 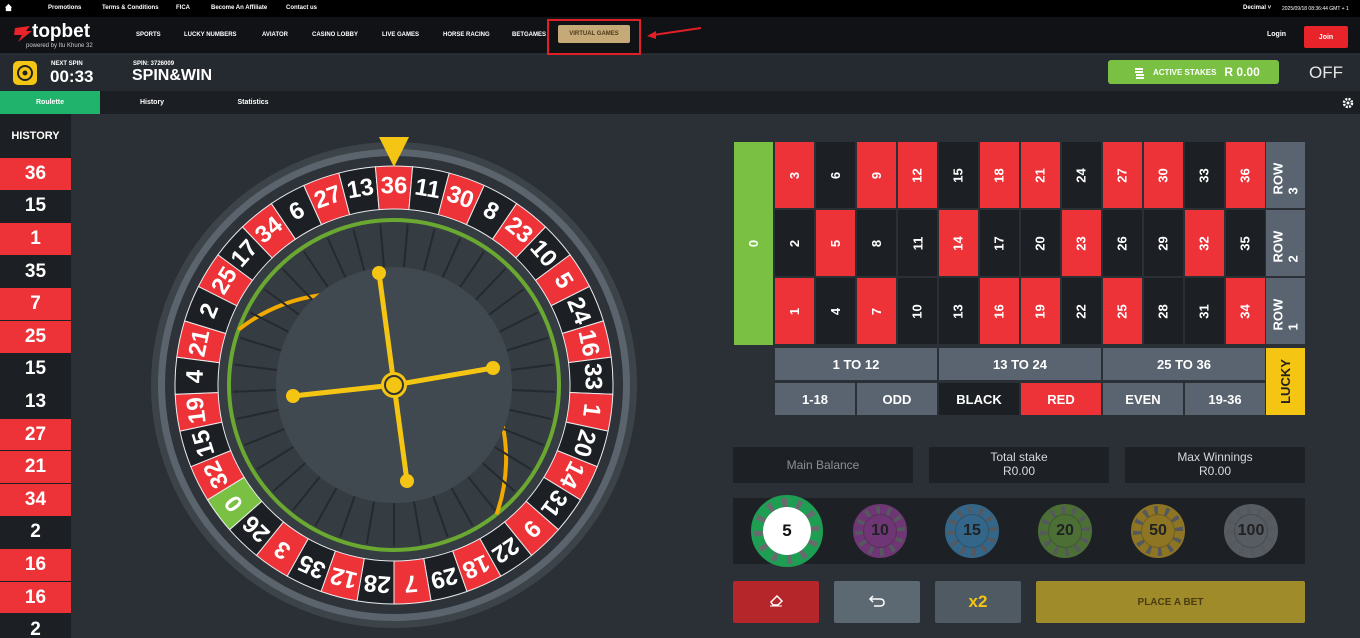 I want to click on wheel-spinner-knob, so click(x=407, y=481).